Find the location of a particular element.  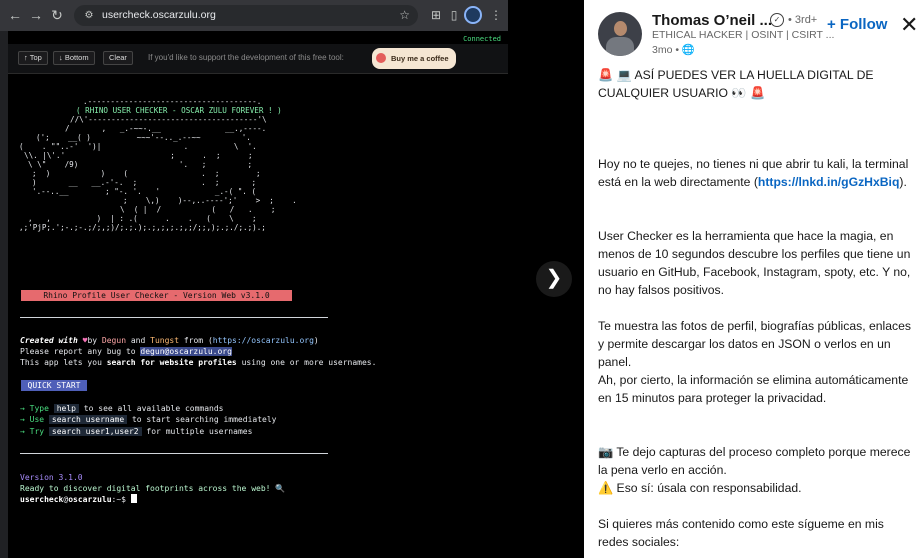

avatar-body is located at coordinates (620, 46).